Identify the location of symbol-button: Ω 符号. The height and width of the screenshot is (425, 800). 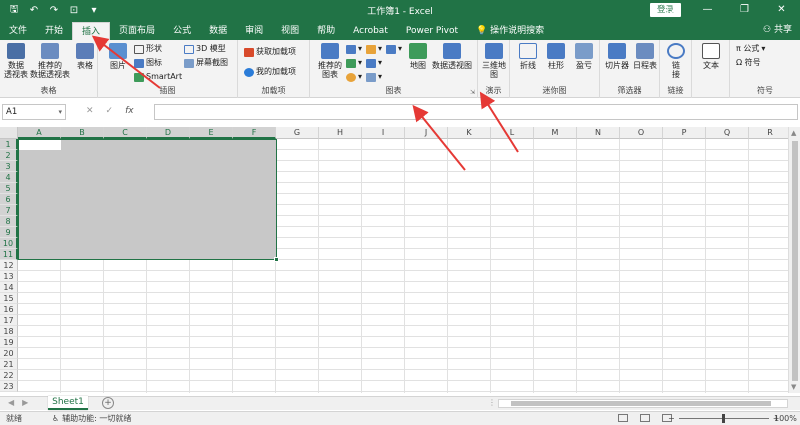
(748, 63).